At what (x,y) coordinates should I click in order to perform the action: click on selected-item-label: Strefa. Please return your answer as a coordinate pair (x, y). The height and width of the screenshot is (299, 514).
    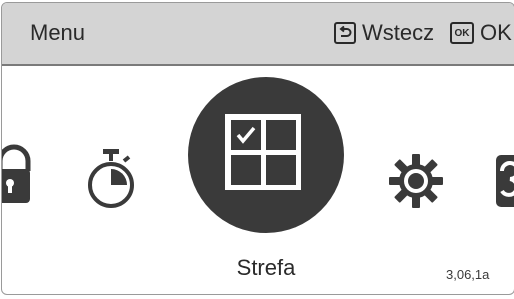
    Looking at the image, I should click on (266, 267).